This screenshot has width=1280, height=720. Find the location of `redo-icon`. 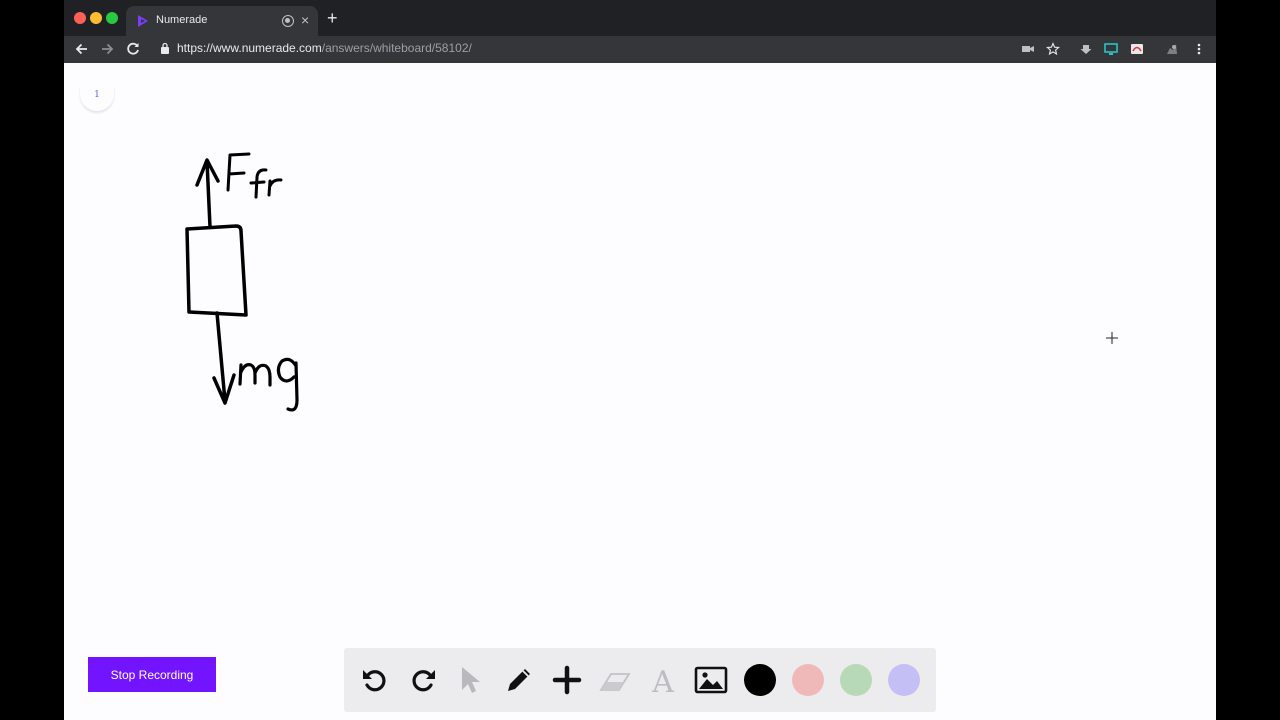

redo-icon is located at coordinates (423, 680).